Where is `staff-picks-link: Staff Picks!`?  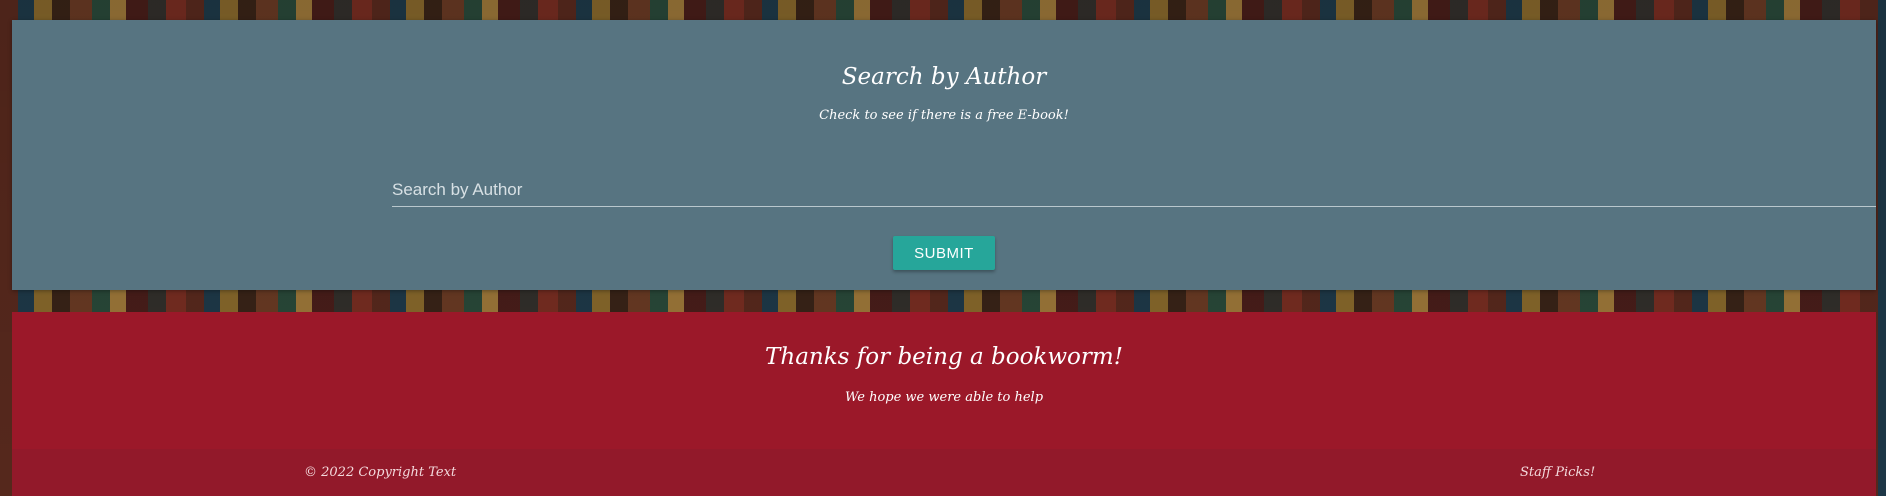 staff-picks-link: Staff Picks! is located at coordinates (1557, 472).